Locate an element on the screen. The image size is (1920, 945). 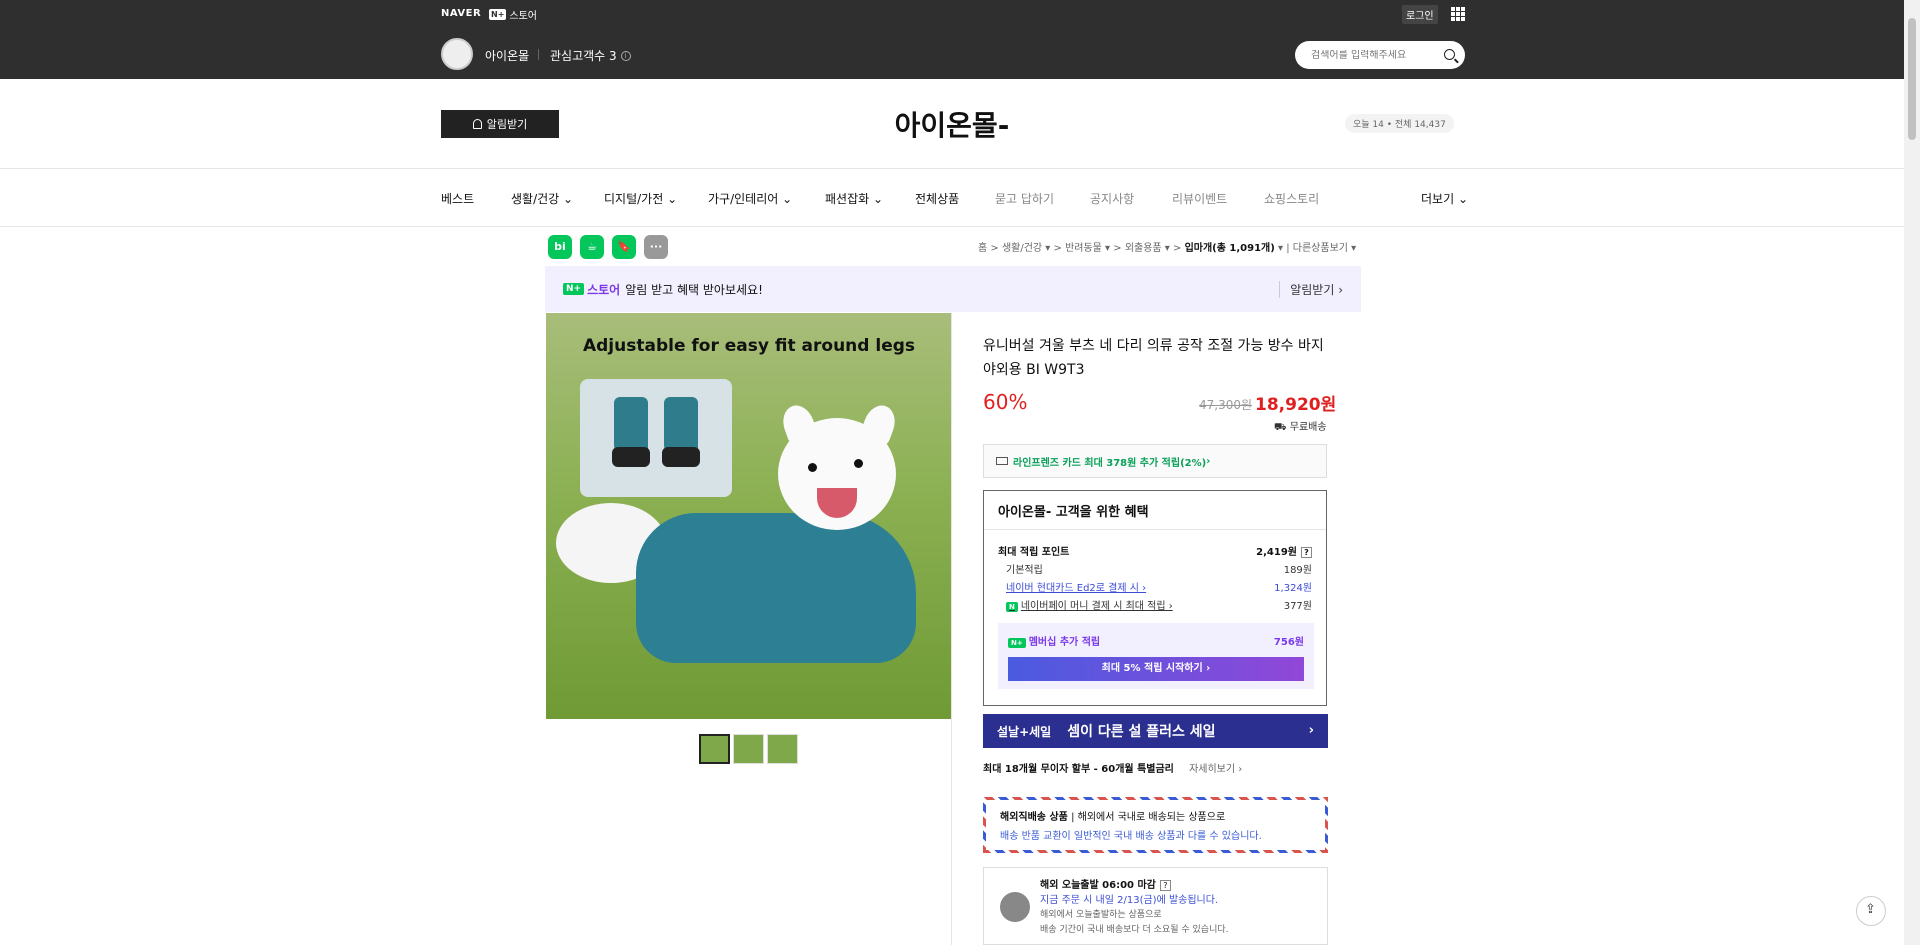
npay-point-label: 네이버페이 머니 결제 시 최대 적립 is located at coordinates (1093, 606).